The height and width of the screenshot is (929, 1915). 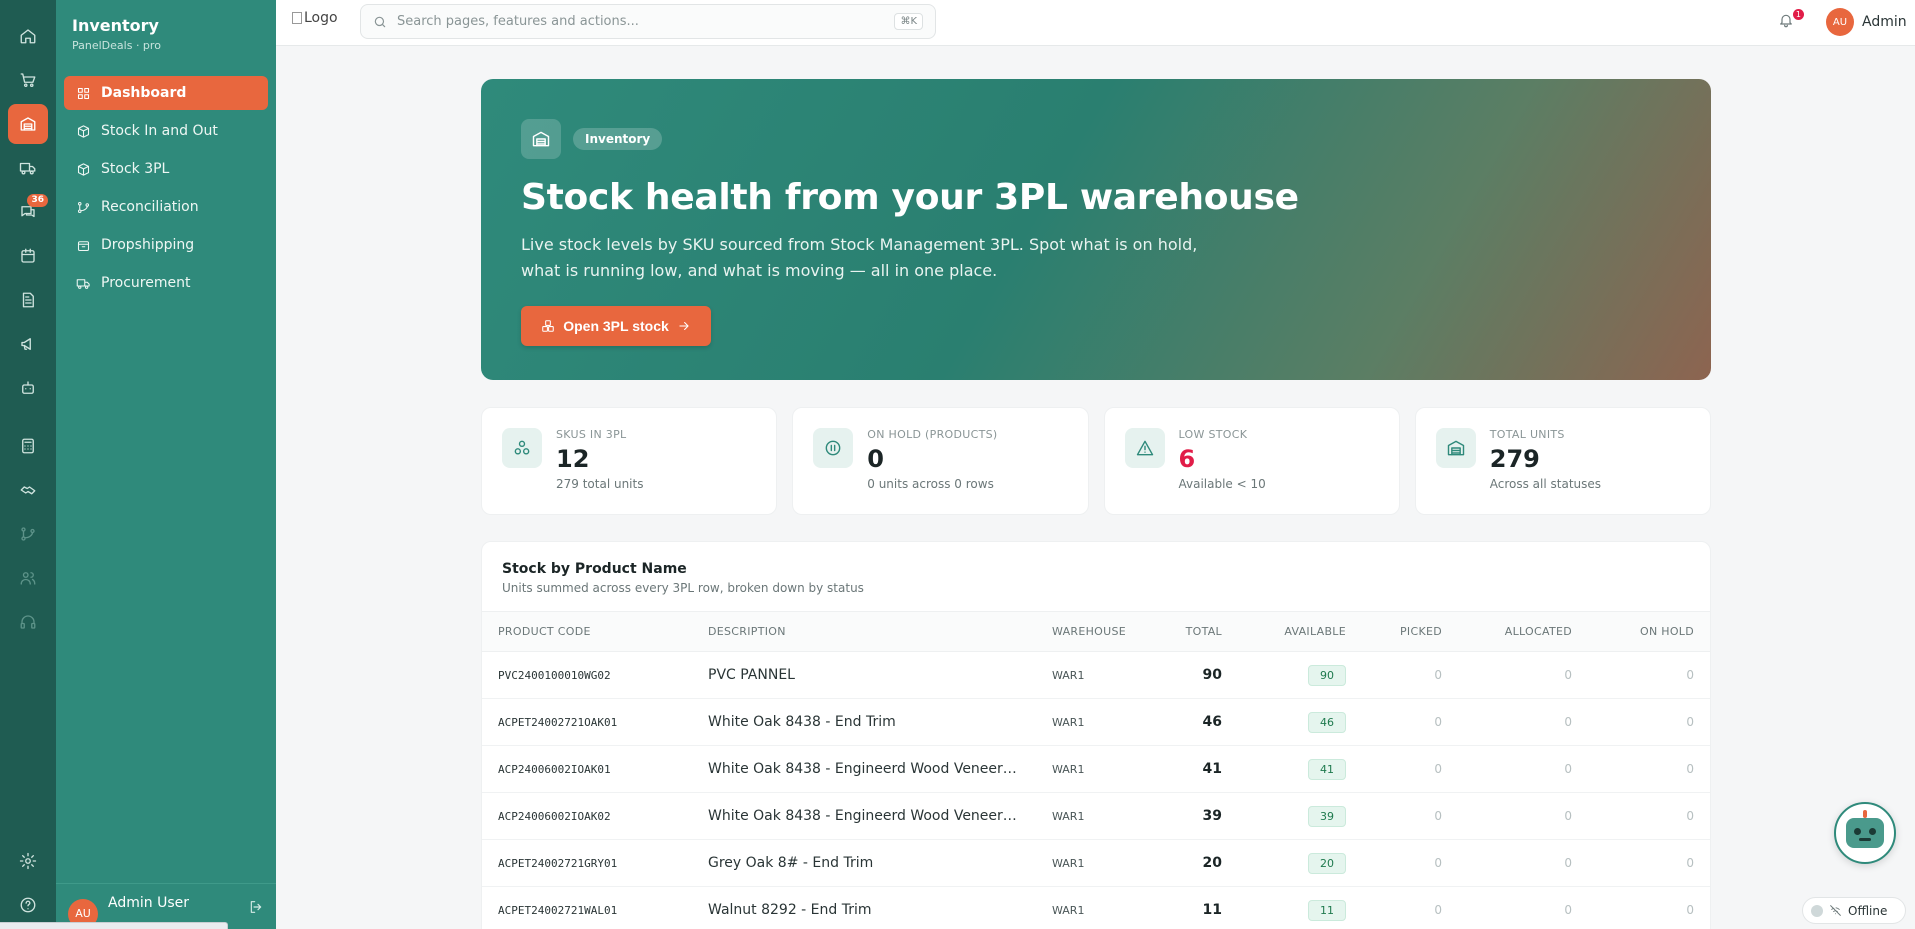 I want to click on total: 20, so click(x=1192, y=863).